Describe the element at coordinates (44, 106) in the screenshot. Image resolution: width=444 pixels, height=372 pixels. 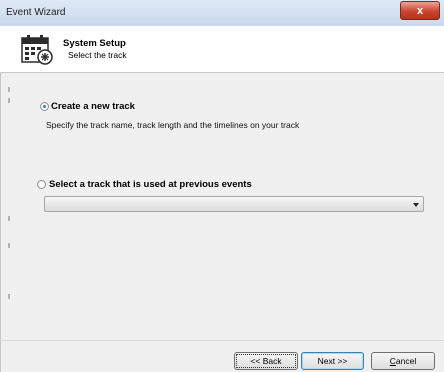
I see `create-new-track-radio` at that location.